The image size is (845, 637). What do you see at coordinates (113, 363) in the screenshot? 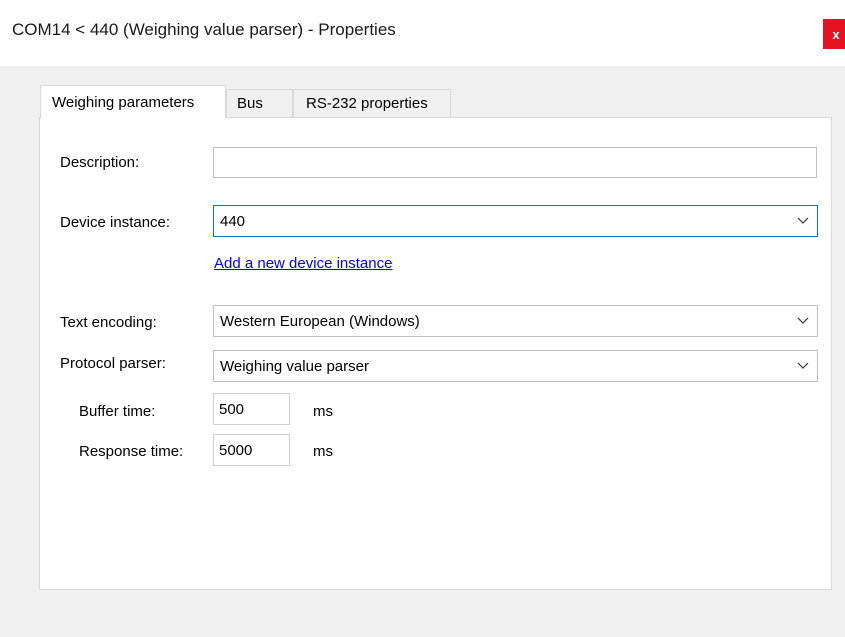
I see `protocol-parser-label: Protocol parser:` at bounding box center [113, 363].